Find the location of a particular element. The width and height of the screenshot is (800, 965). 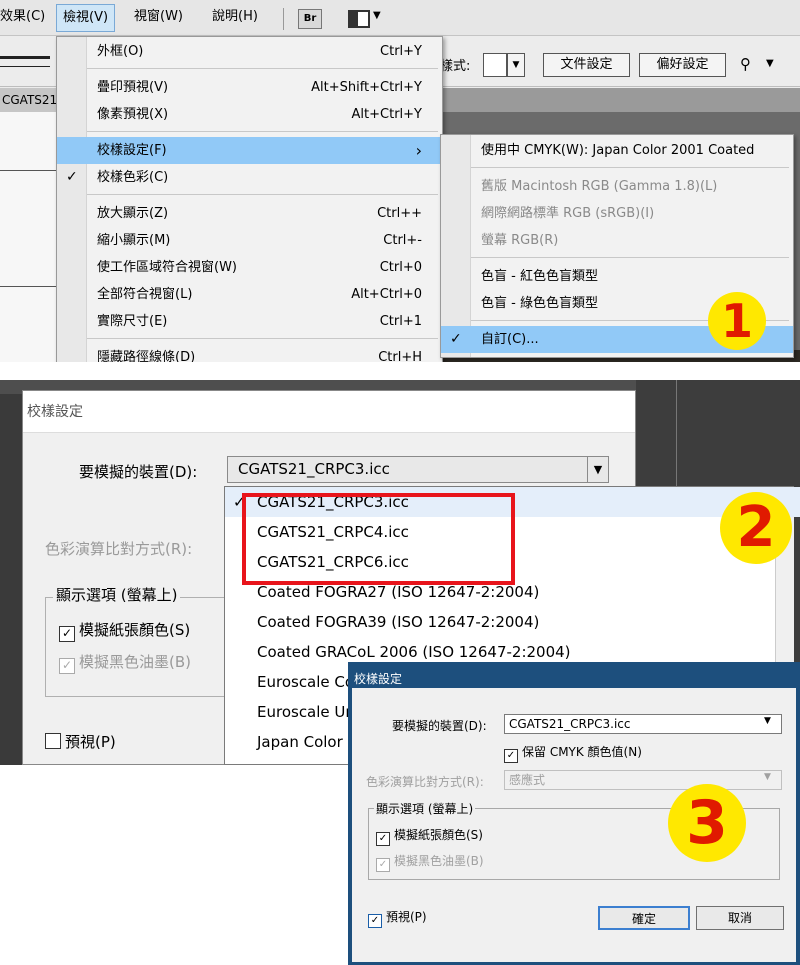

menu-item-zoom-in: 放大顯示(Z) Ctrl++ is located at coordinates (249, 213).